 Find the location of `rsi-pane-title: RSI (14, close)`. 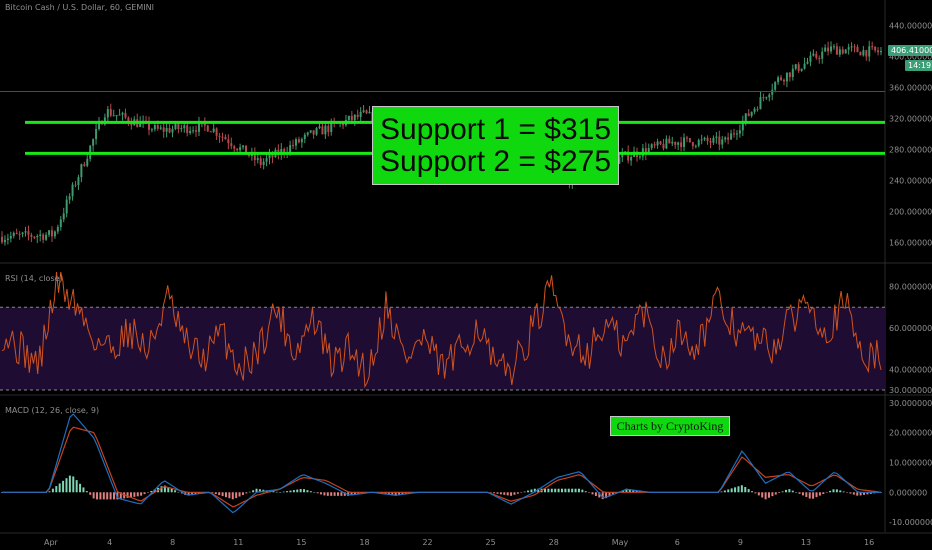

rsi-pane-title: RSI (14, close) is located at coordinates (34, 278).